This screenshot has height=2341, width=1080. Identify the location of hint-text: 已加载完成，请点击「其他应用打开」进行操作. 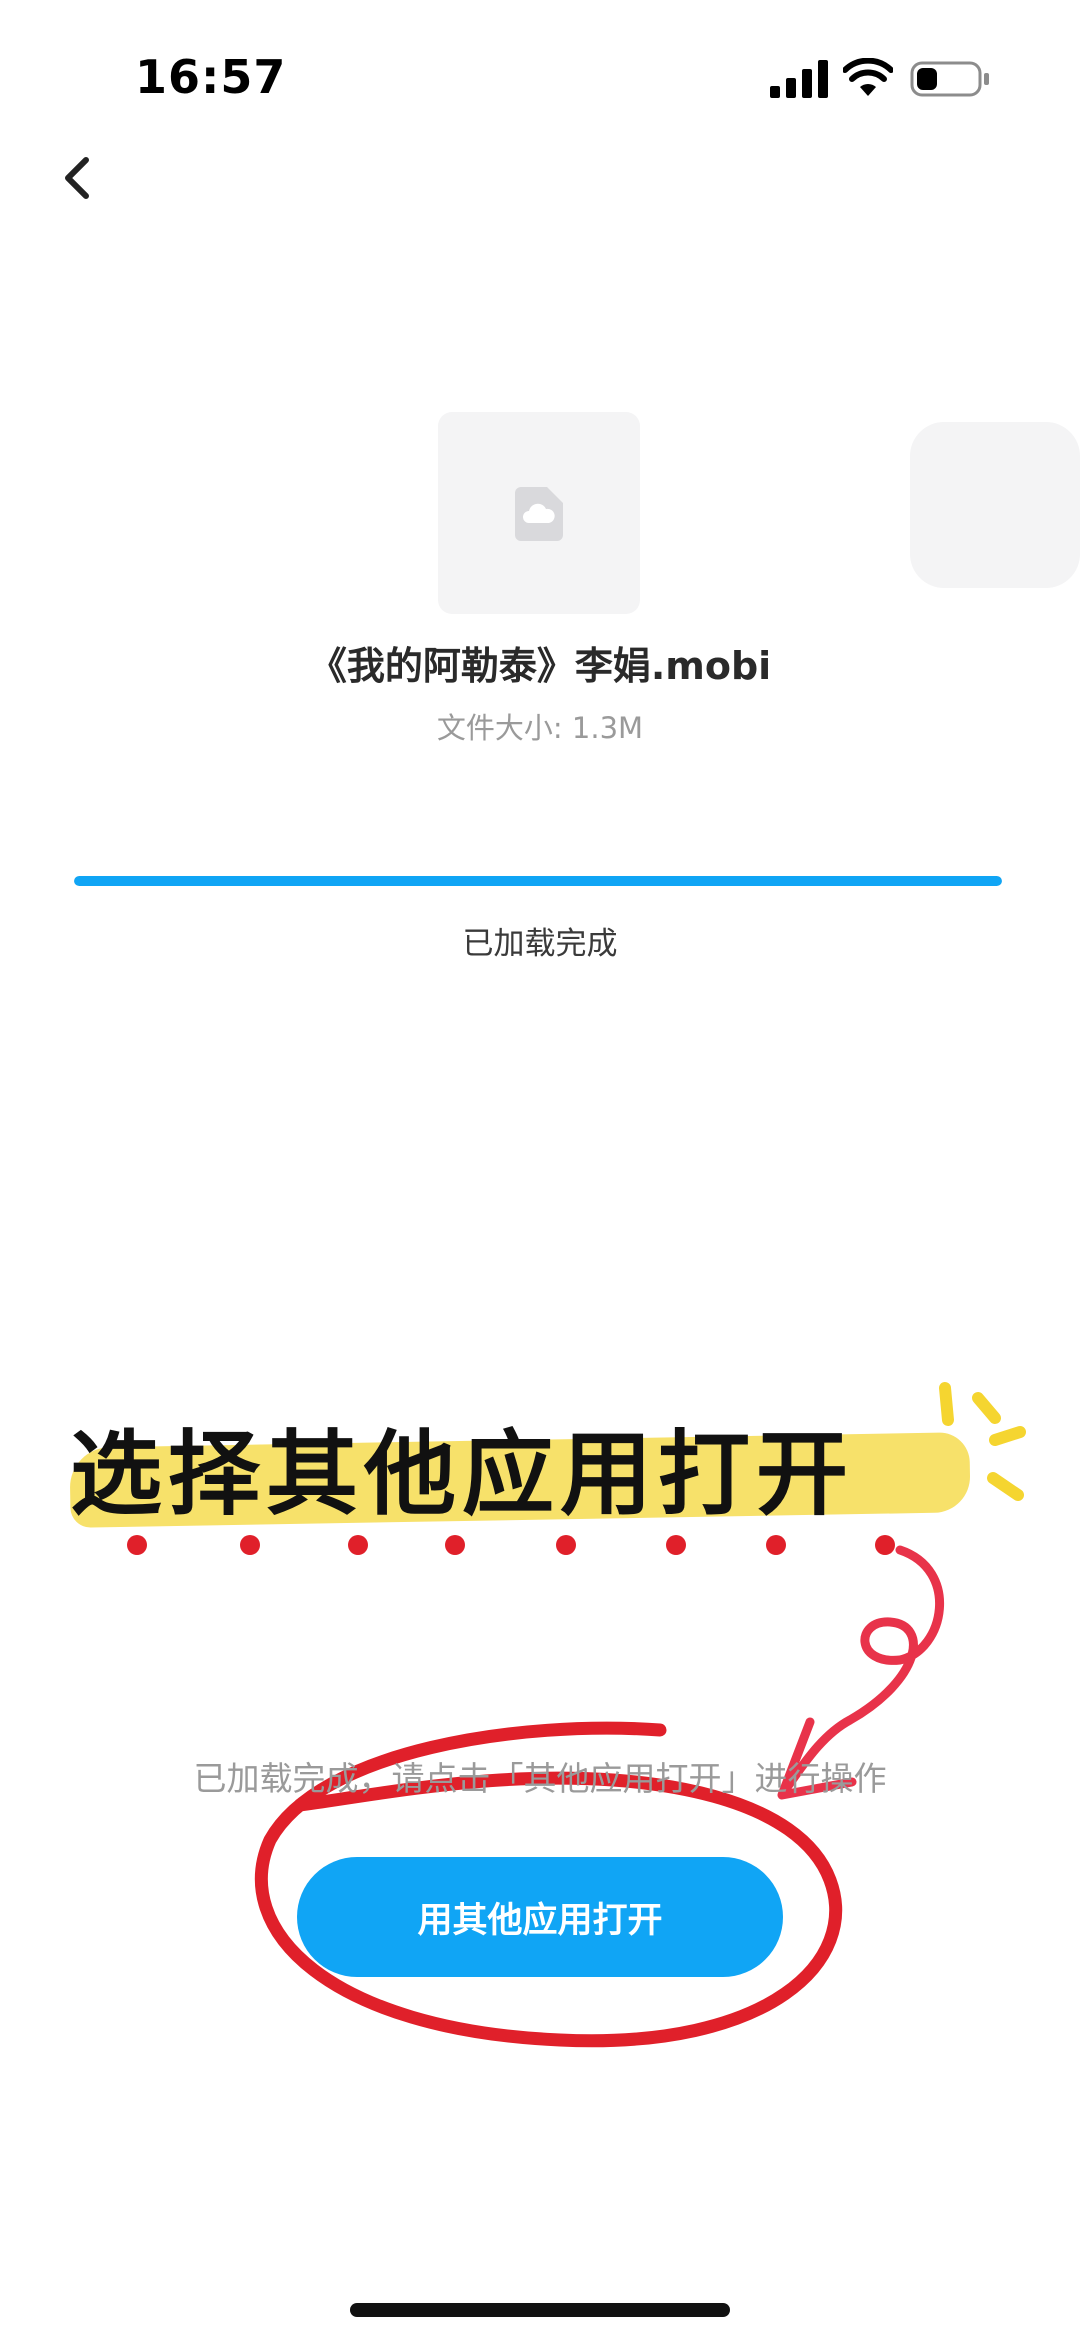
(540, 1778).